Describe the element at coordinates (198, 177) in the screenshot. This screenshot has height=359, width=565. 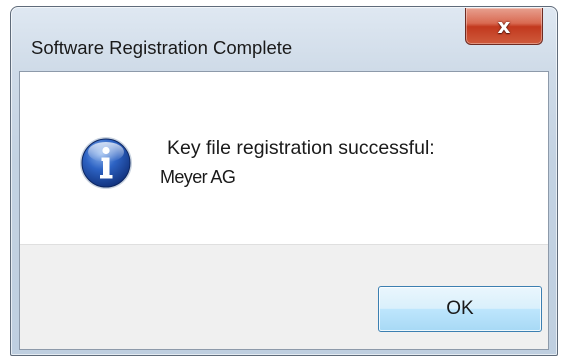
I see `registrant-name: Meyer AG` at that location.